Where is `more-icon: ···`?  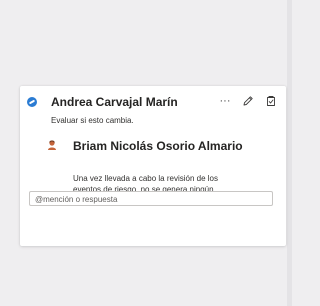
more-icon: ··· is located at coordinates (225, 101).